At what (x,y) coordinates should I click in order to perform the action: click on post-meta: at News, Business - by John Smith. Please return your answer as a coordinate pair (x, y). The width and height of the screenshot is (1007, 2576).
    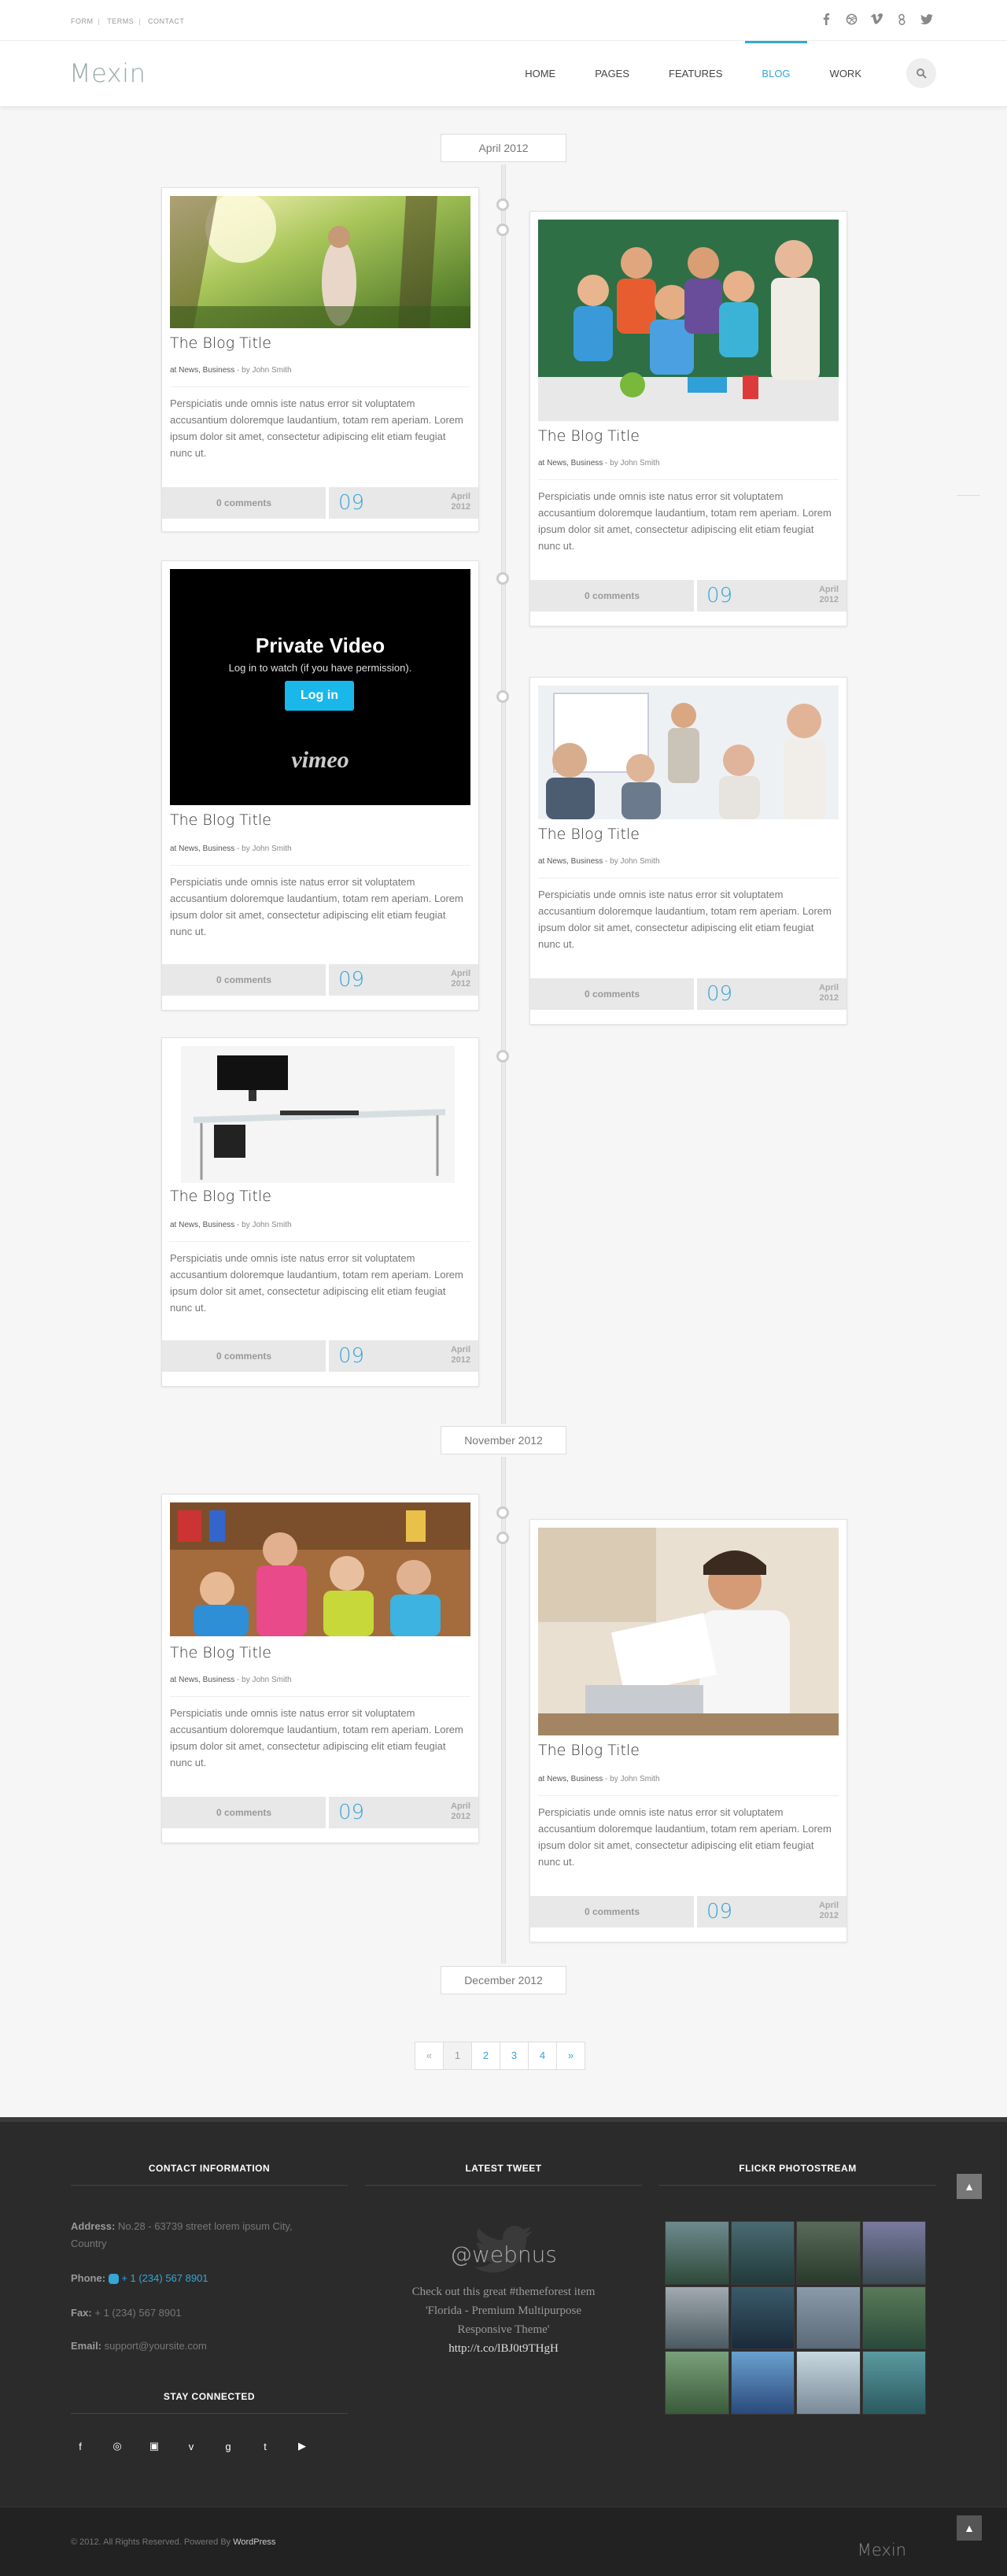
    Looking at the image, I should click on (599, 1779).